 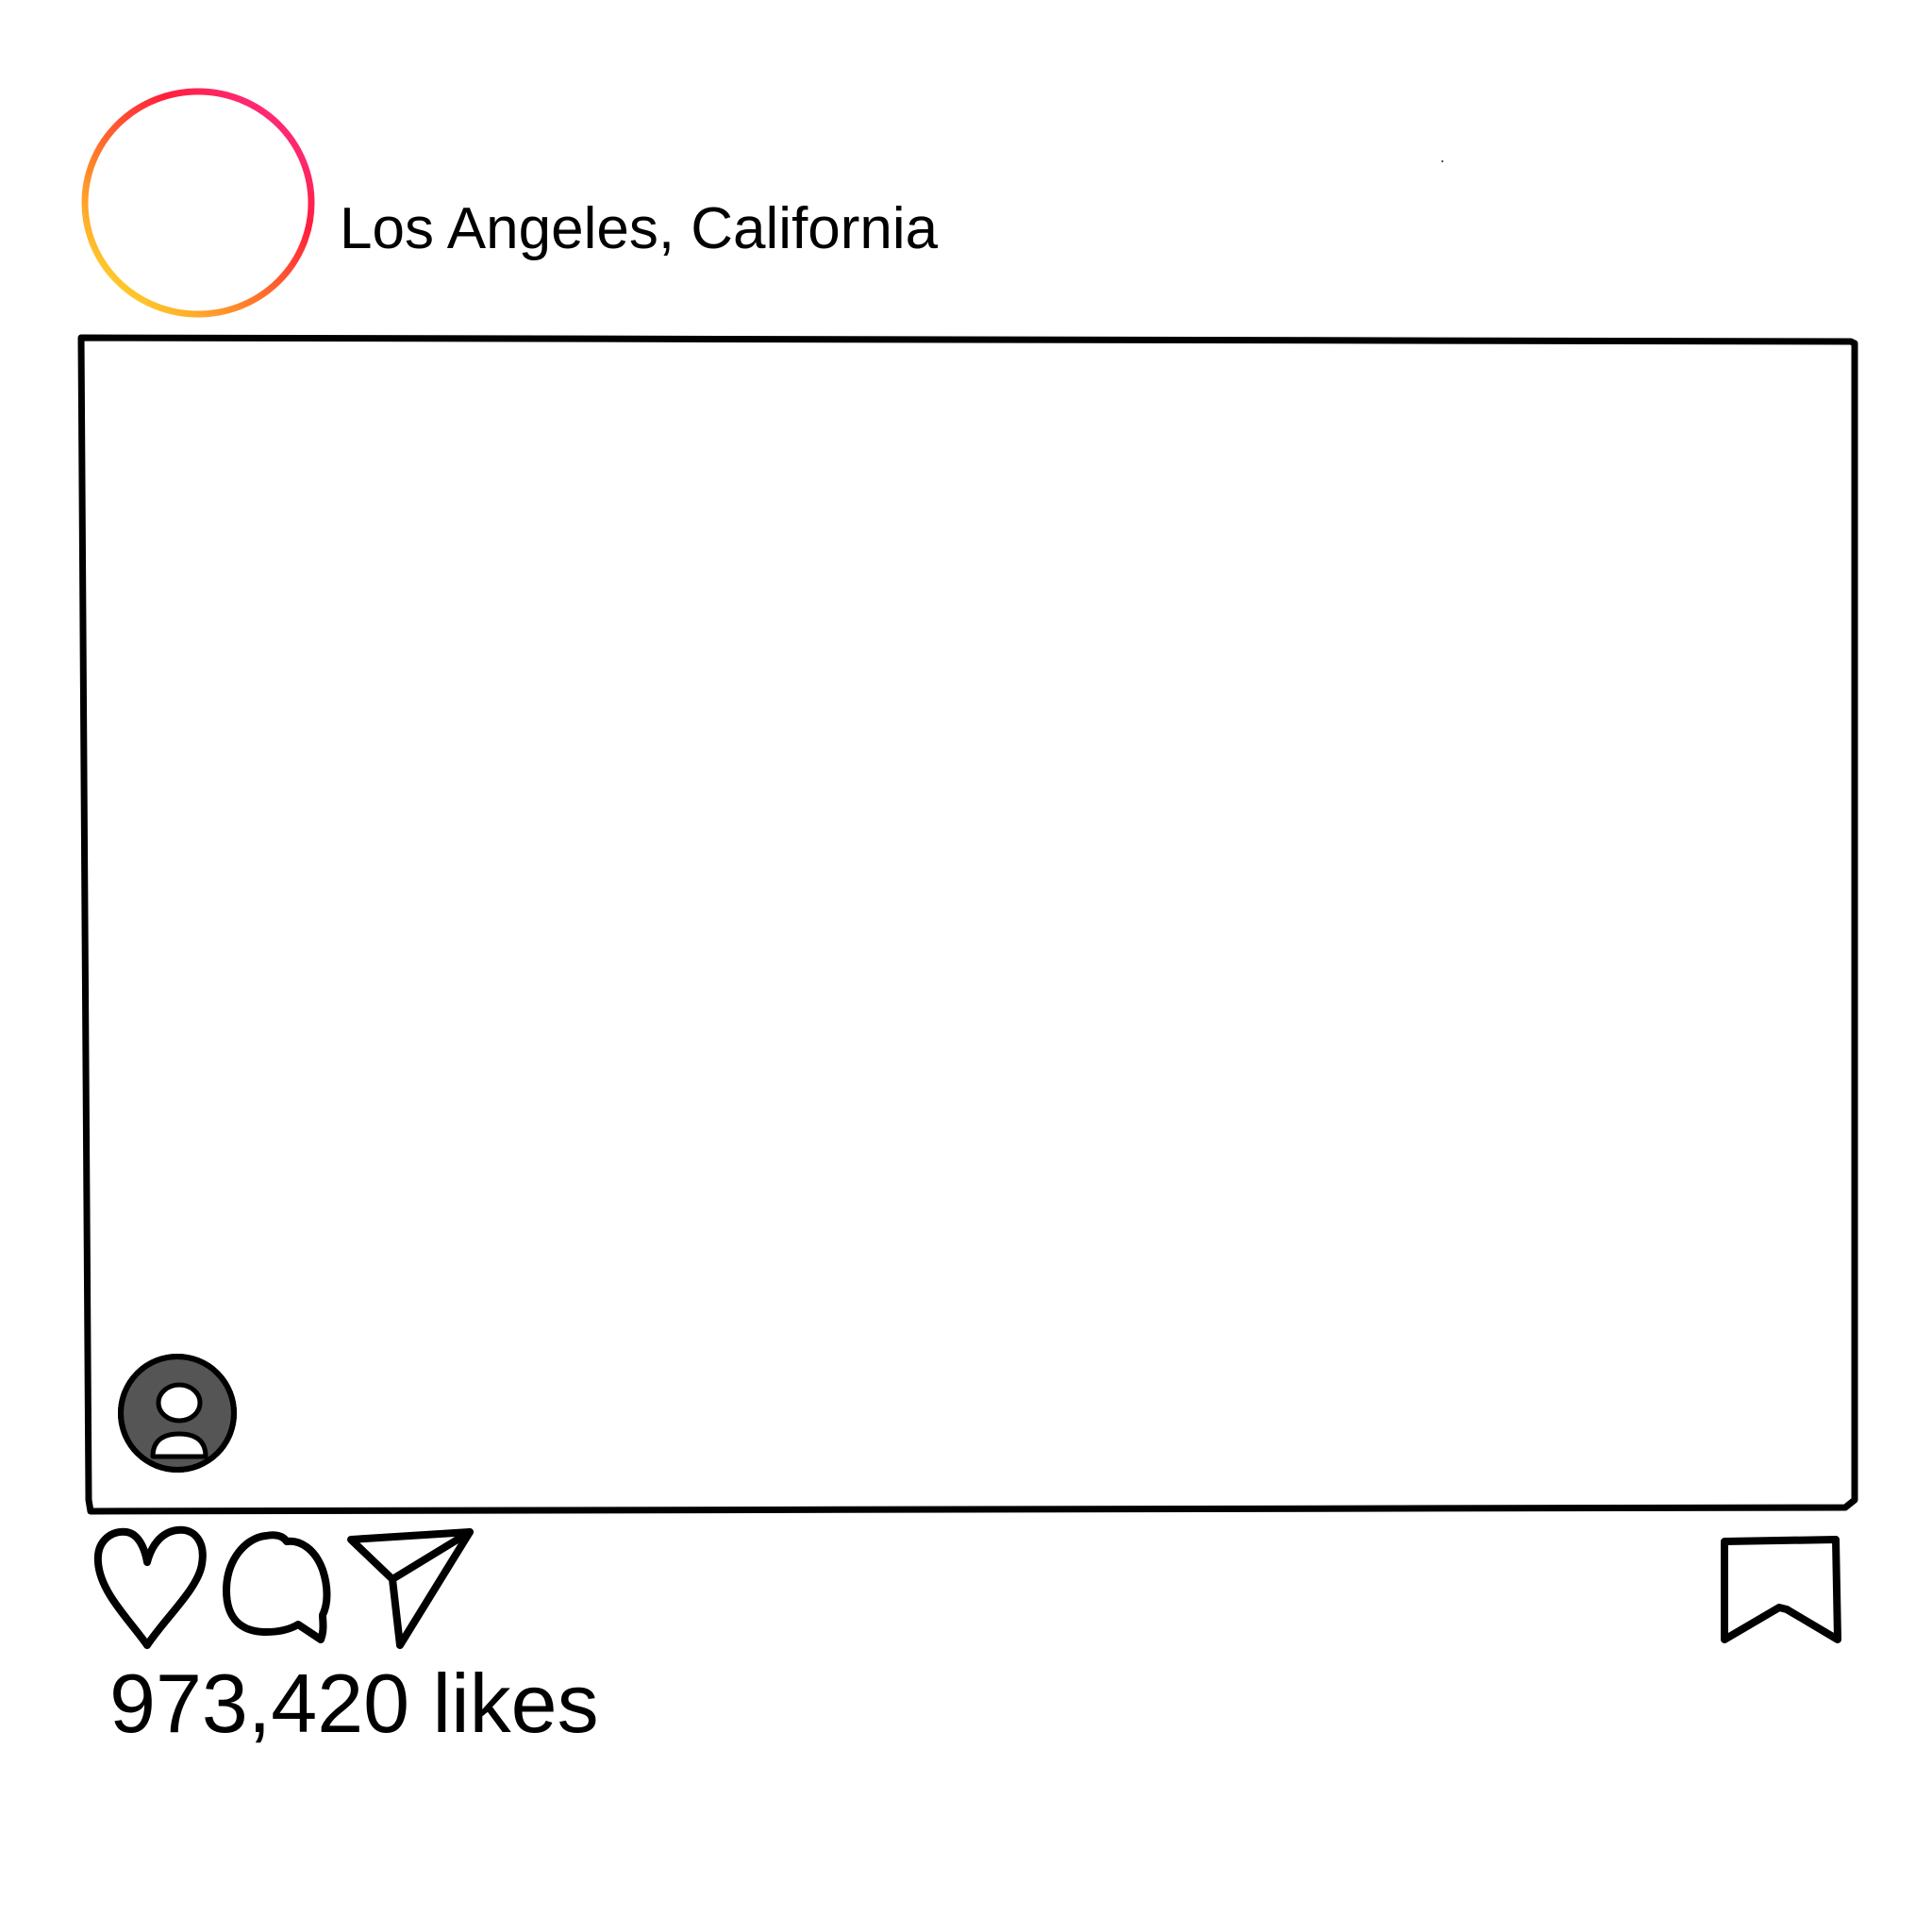 I want to click on comment-button, so click(x=279, y=1586).